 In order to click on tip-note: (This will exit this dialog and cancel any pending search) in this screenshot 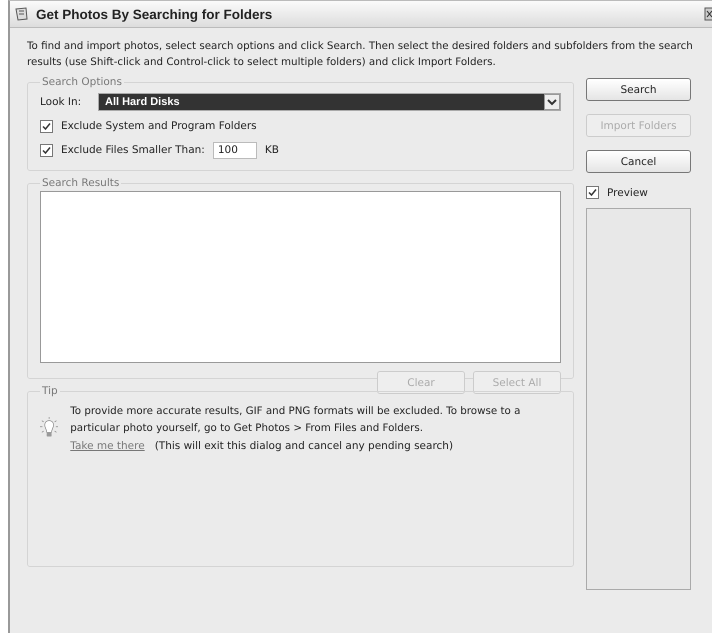, I will do `click(304, 446)`.